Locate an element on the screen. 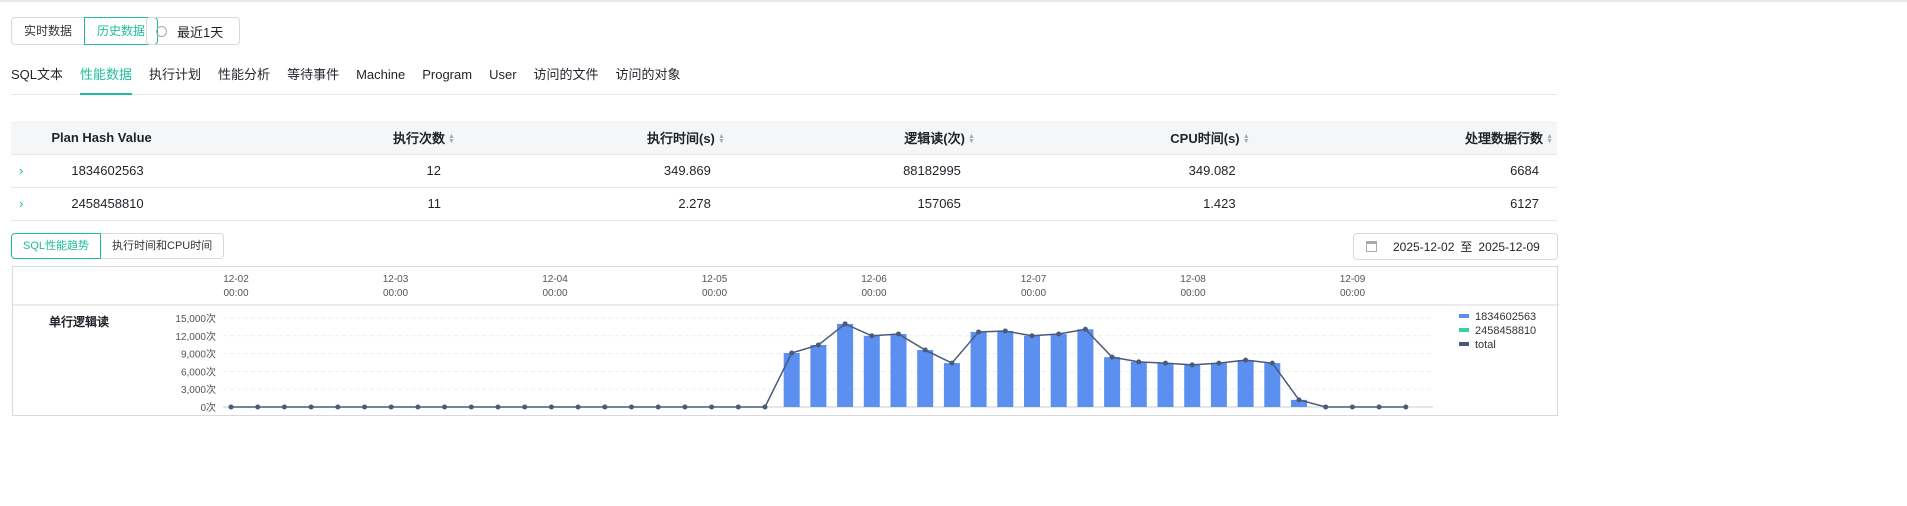  tab-1: 性能数据 is located at coordinates (106, 80).